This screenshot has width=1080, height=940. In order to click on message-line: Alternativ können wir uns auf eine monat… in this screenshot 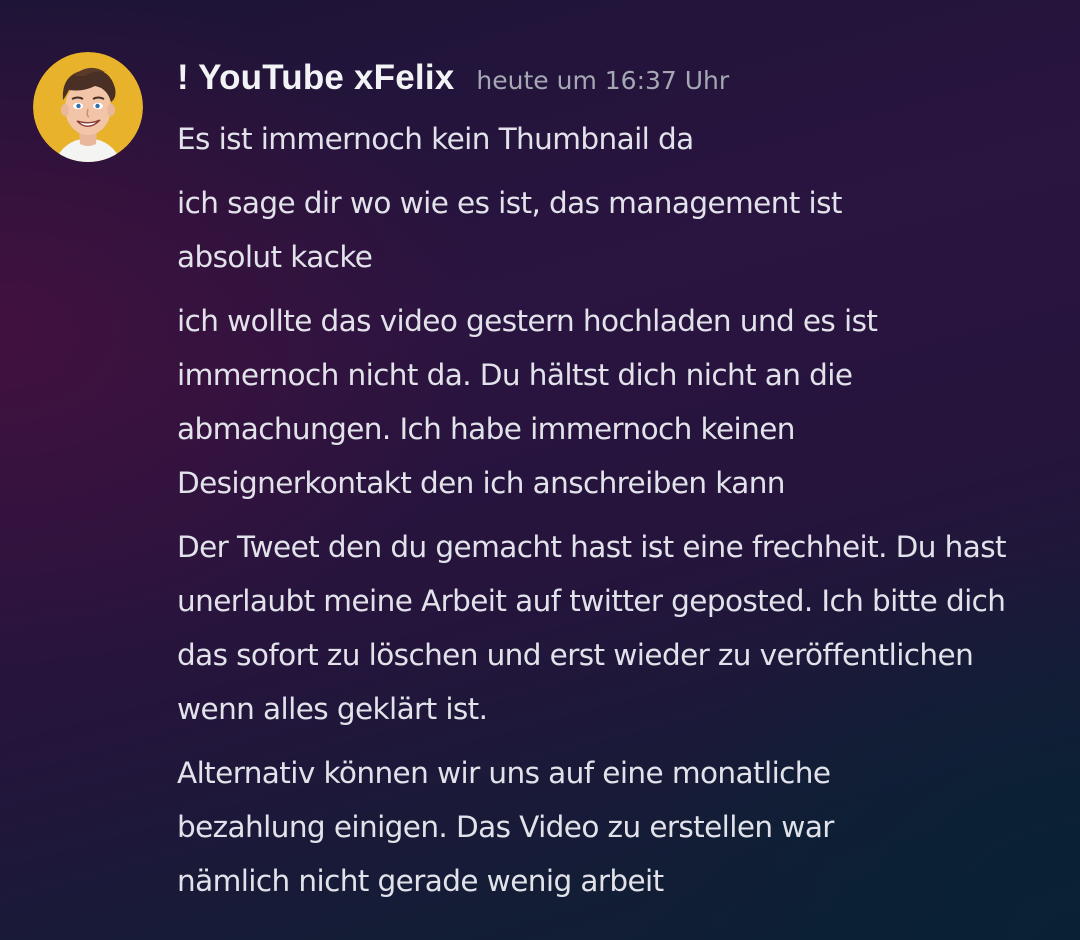, I will do `click(505, 827)`.